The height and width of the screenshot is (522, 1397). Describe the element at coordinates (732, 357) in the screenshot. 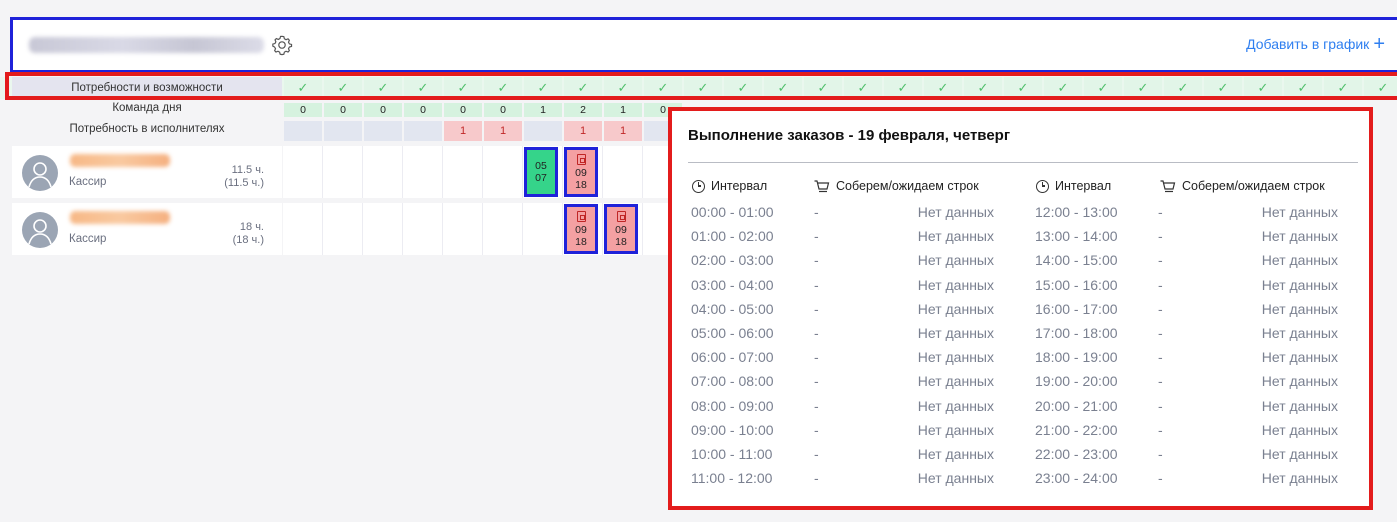

I see `interval-time: 06:00 - 07:00` at that location.